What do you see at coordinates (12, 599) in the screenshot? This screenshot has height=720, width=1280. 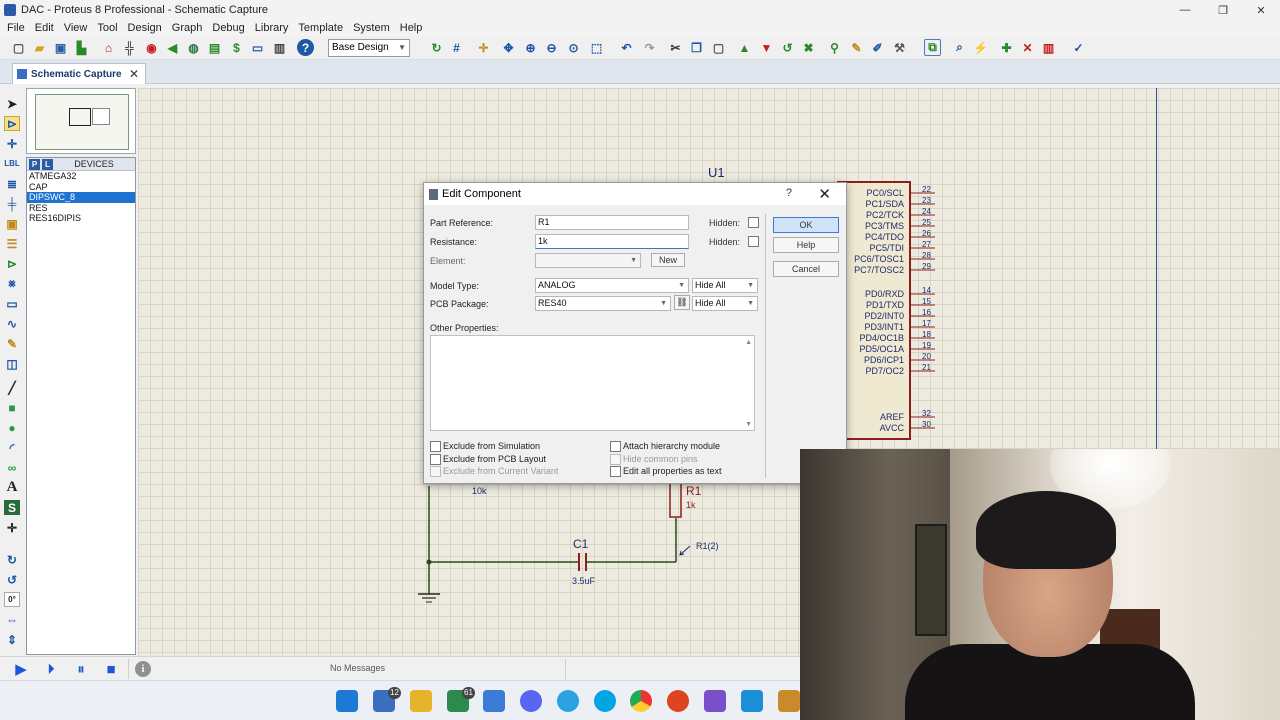 I see `rotation-angle-field: 0°` at bounding box center [12, 599].